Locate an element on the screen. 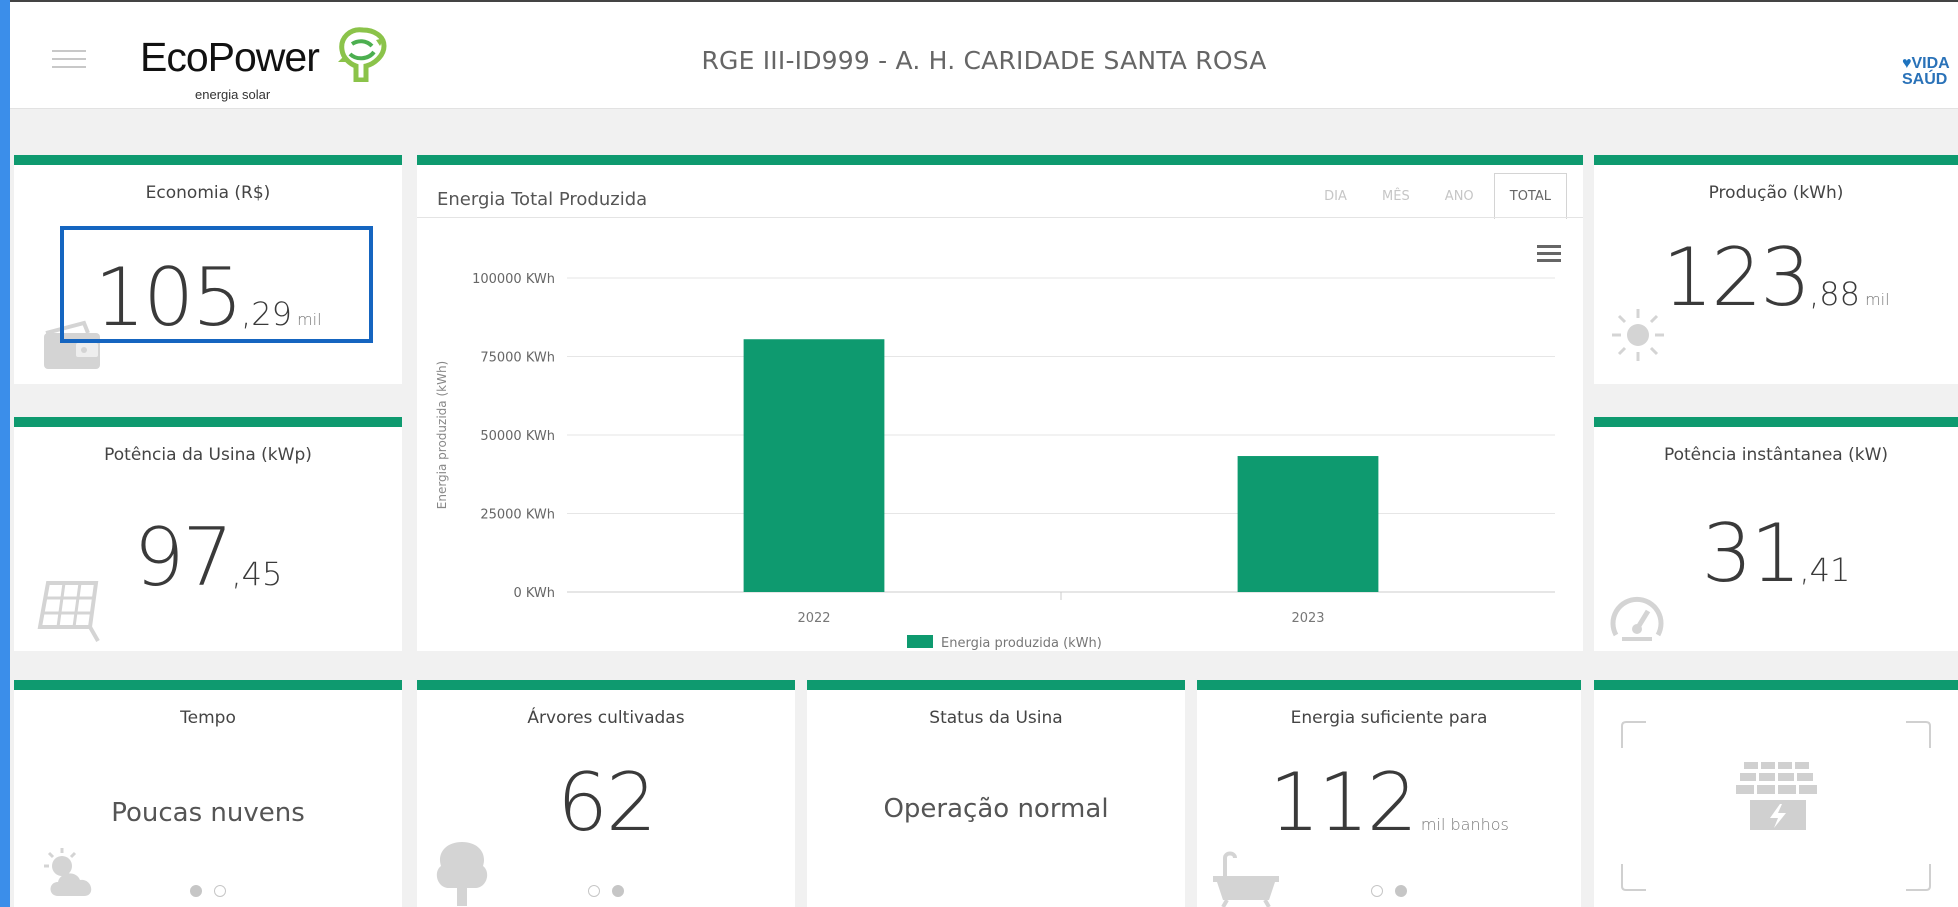 Image resolution: width=1958 pixels, height=907 pixels. card-title: Energia suficiente para is located at coordinates (1389, 718).